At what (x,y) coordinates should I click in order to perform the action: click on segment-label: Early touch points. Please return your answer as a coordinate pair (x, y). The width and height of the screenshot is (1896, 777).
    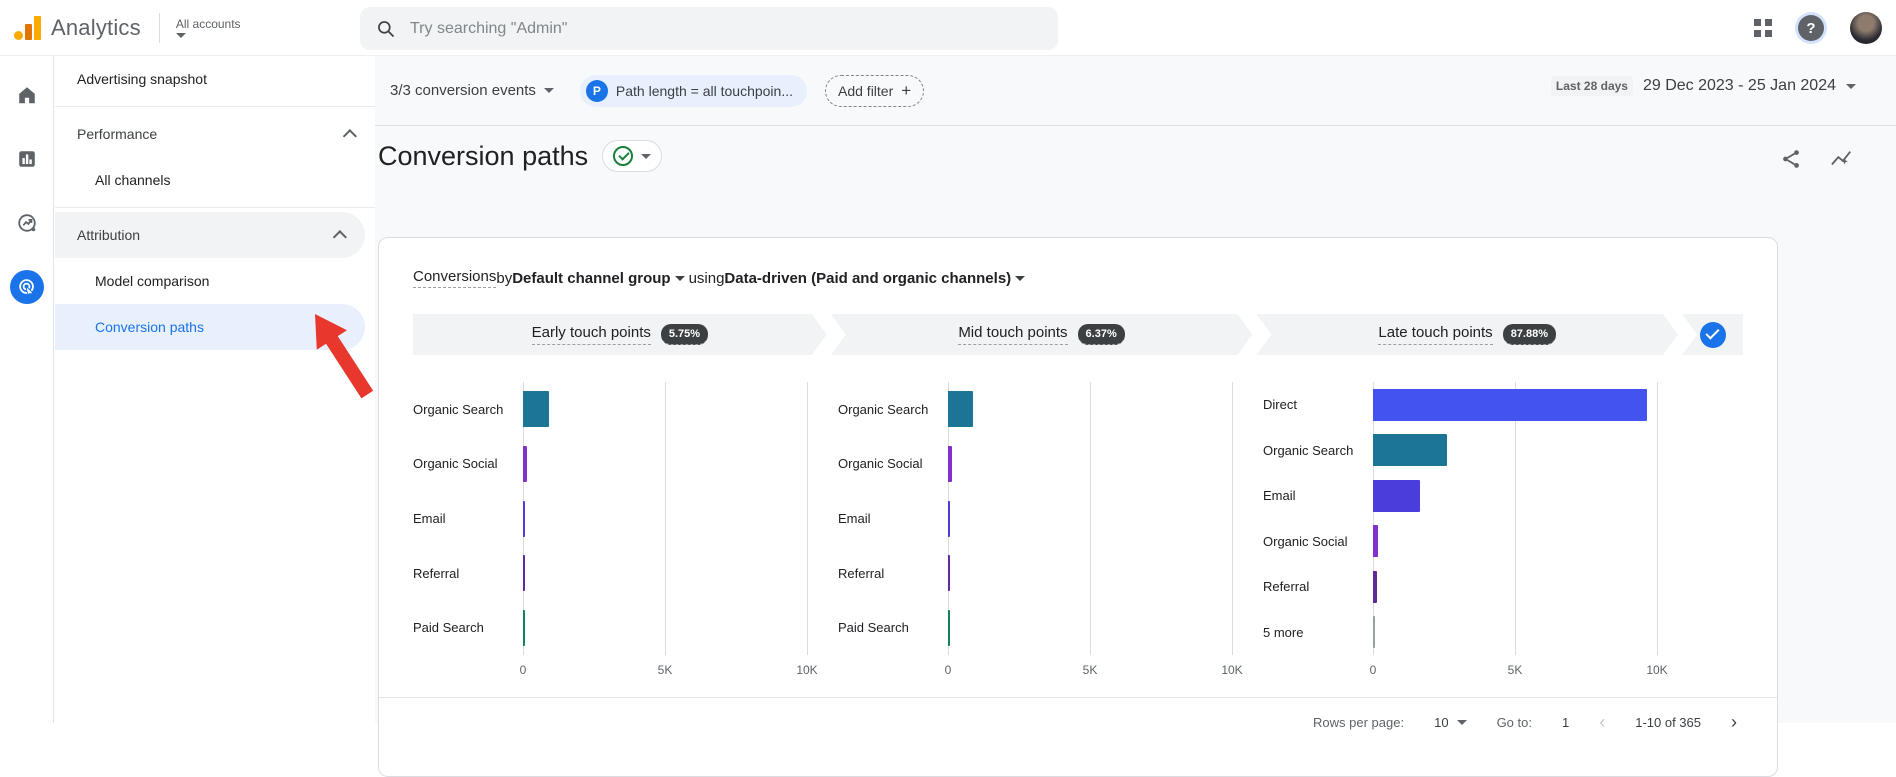
    Looking at the image, I should click on (591, 334).